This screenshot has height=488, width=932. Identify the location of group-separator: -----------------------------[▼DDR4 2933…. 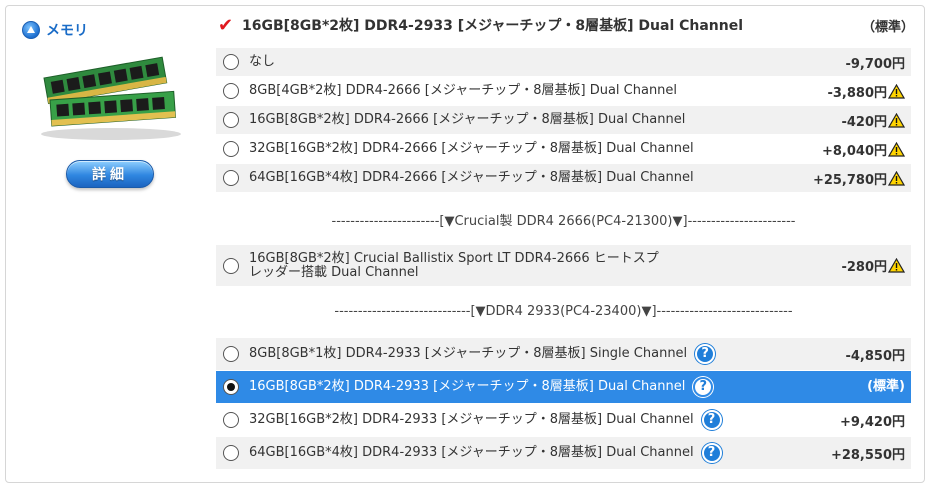
(563, 311).